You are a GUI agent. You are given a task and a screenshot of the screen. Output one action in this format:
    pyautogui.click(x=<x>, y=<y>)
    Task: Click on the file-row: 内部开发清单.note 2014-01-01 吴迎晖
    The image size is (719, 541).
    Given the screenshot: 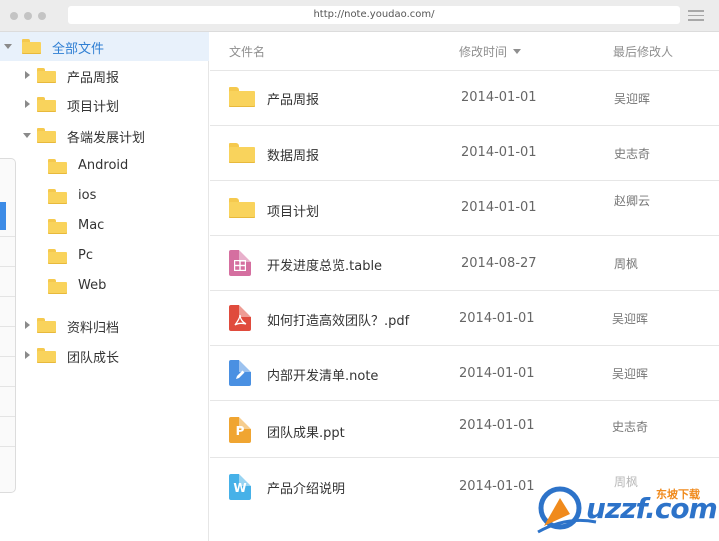 What is the action you would take?
    pyautogui.click(x=464, y=373)
    